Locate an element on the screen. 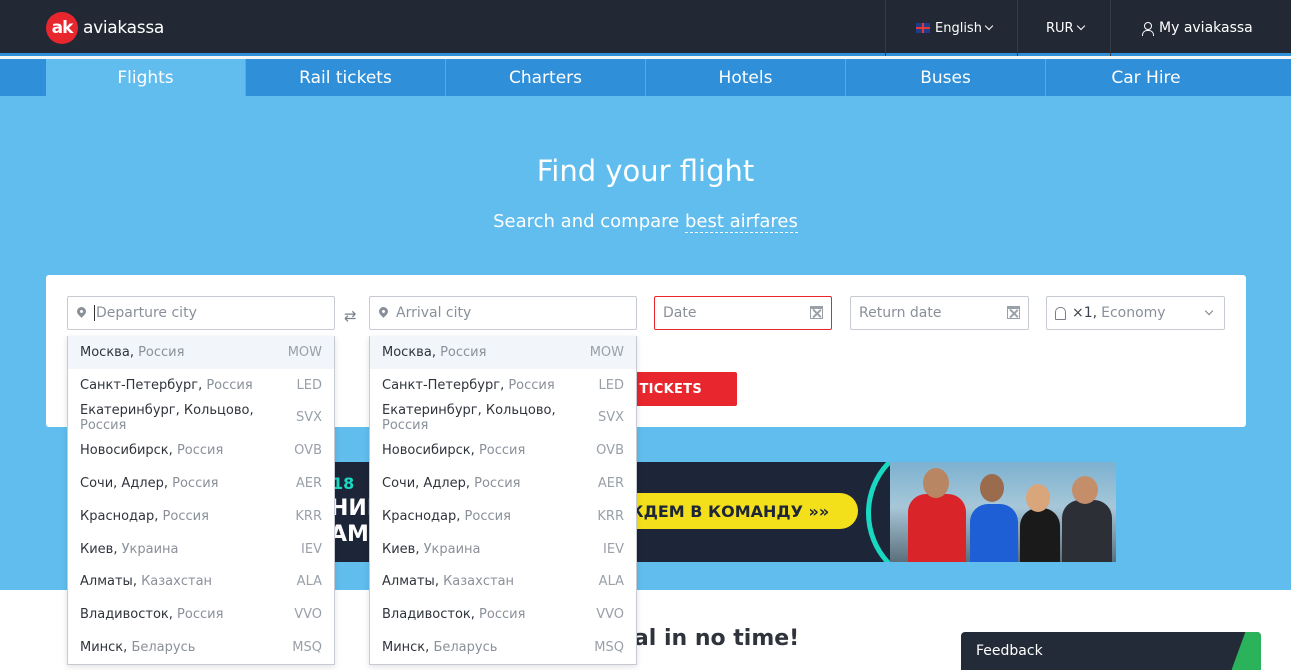 The width and height of the screenshot is (1291, 670). airport-code: IEV is located at coordinates (613, 549).